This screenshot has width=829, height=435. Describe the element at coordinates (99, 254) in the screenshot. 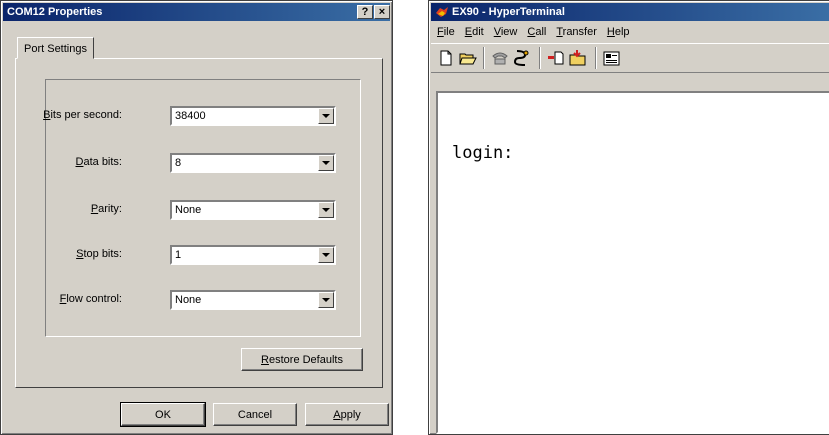

I see `stop-bits-label: Stop bits:` at that location.